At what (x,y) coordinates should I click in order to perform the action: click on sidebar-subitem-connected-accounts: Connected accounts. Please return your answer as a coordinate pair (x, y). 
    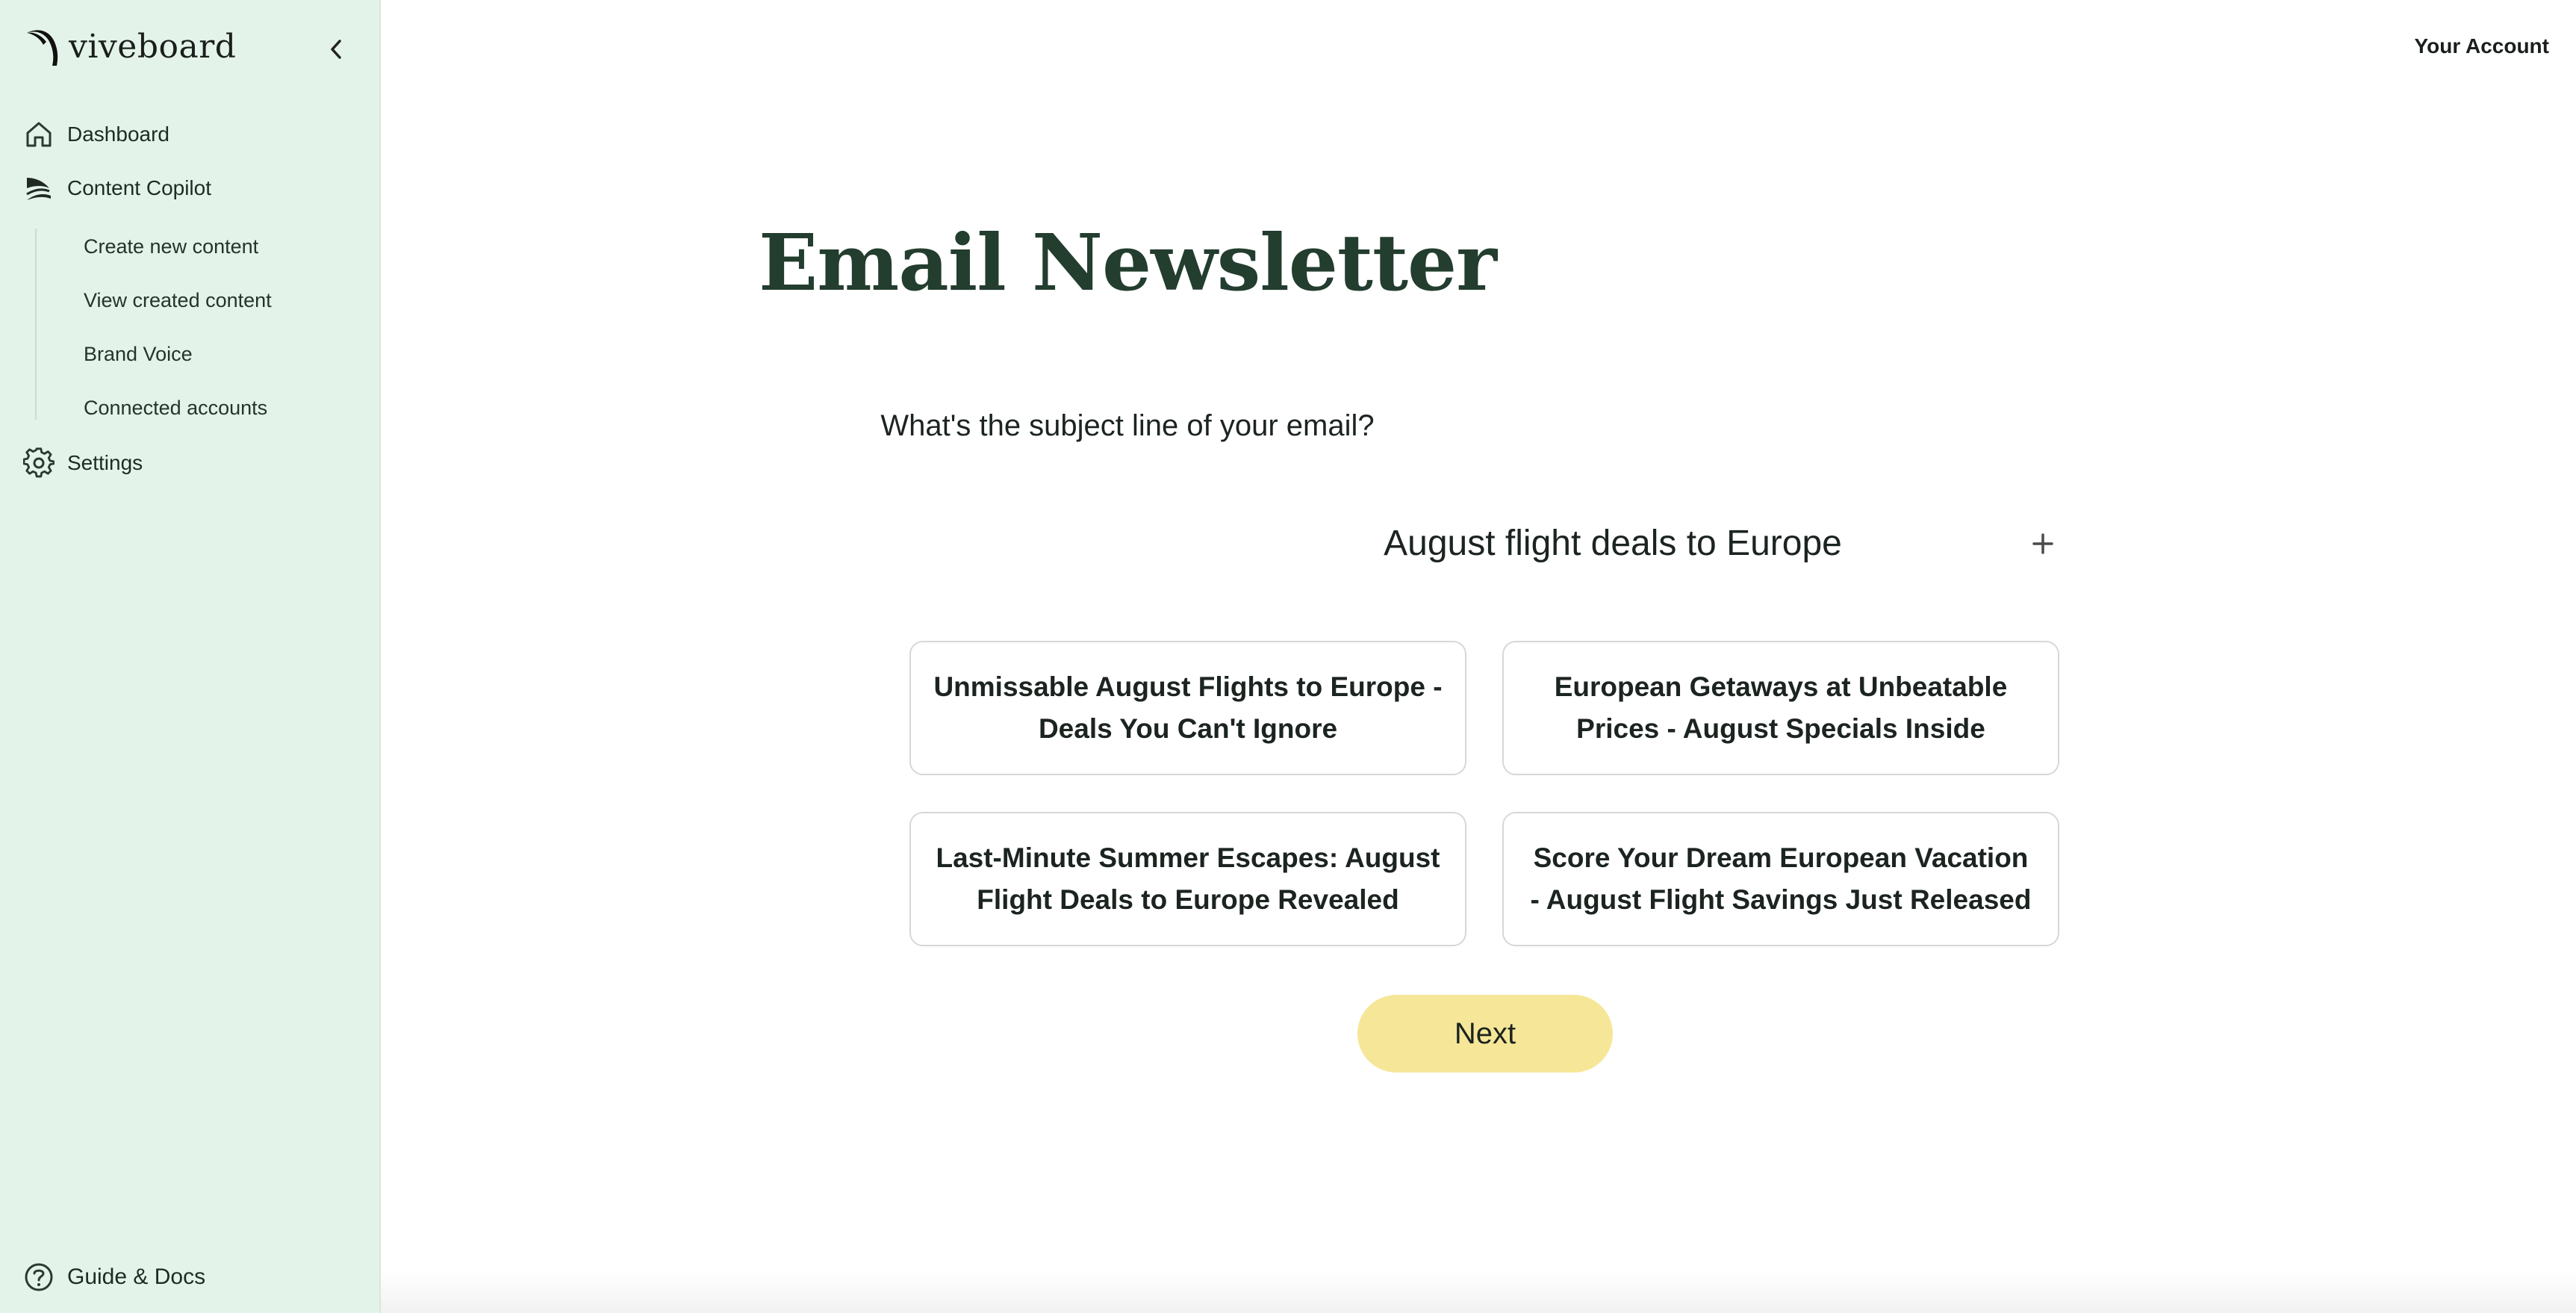
    Looking at the image, I should click on (175, 409).